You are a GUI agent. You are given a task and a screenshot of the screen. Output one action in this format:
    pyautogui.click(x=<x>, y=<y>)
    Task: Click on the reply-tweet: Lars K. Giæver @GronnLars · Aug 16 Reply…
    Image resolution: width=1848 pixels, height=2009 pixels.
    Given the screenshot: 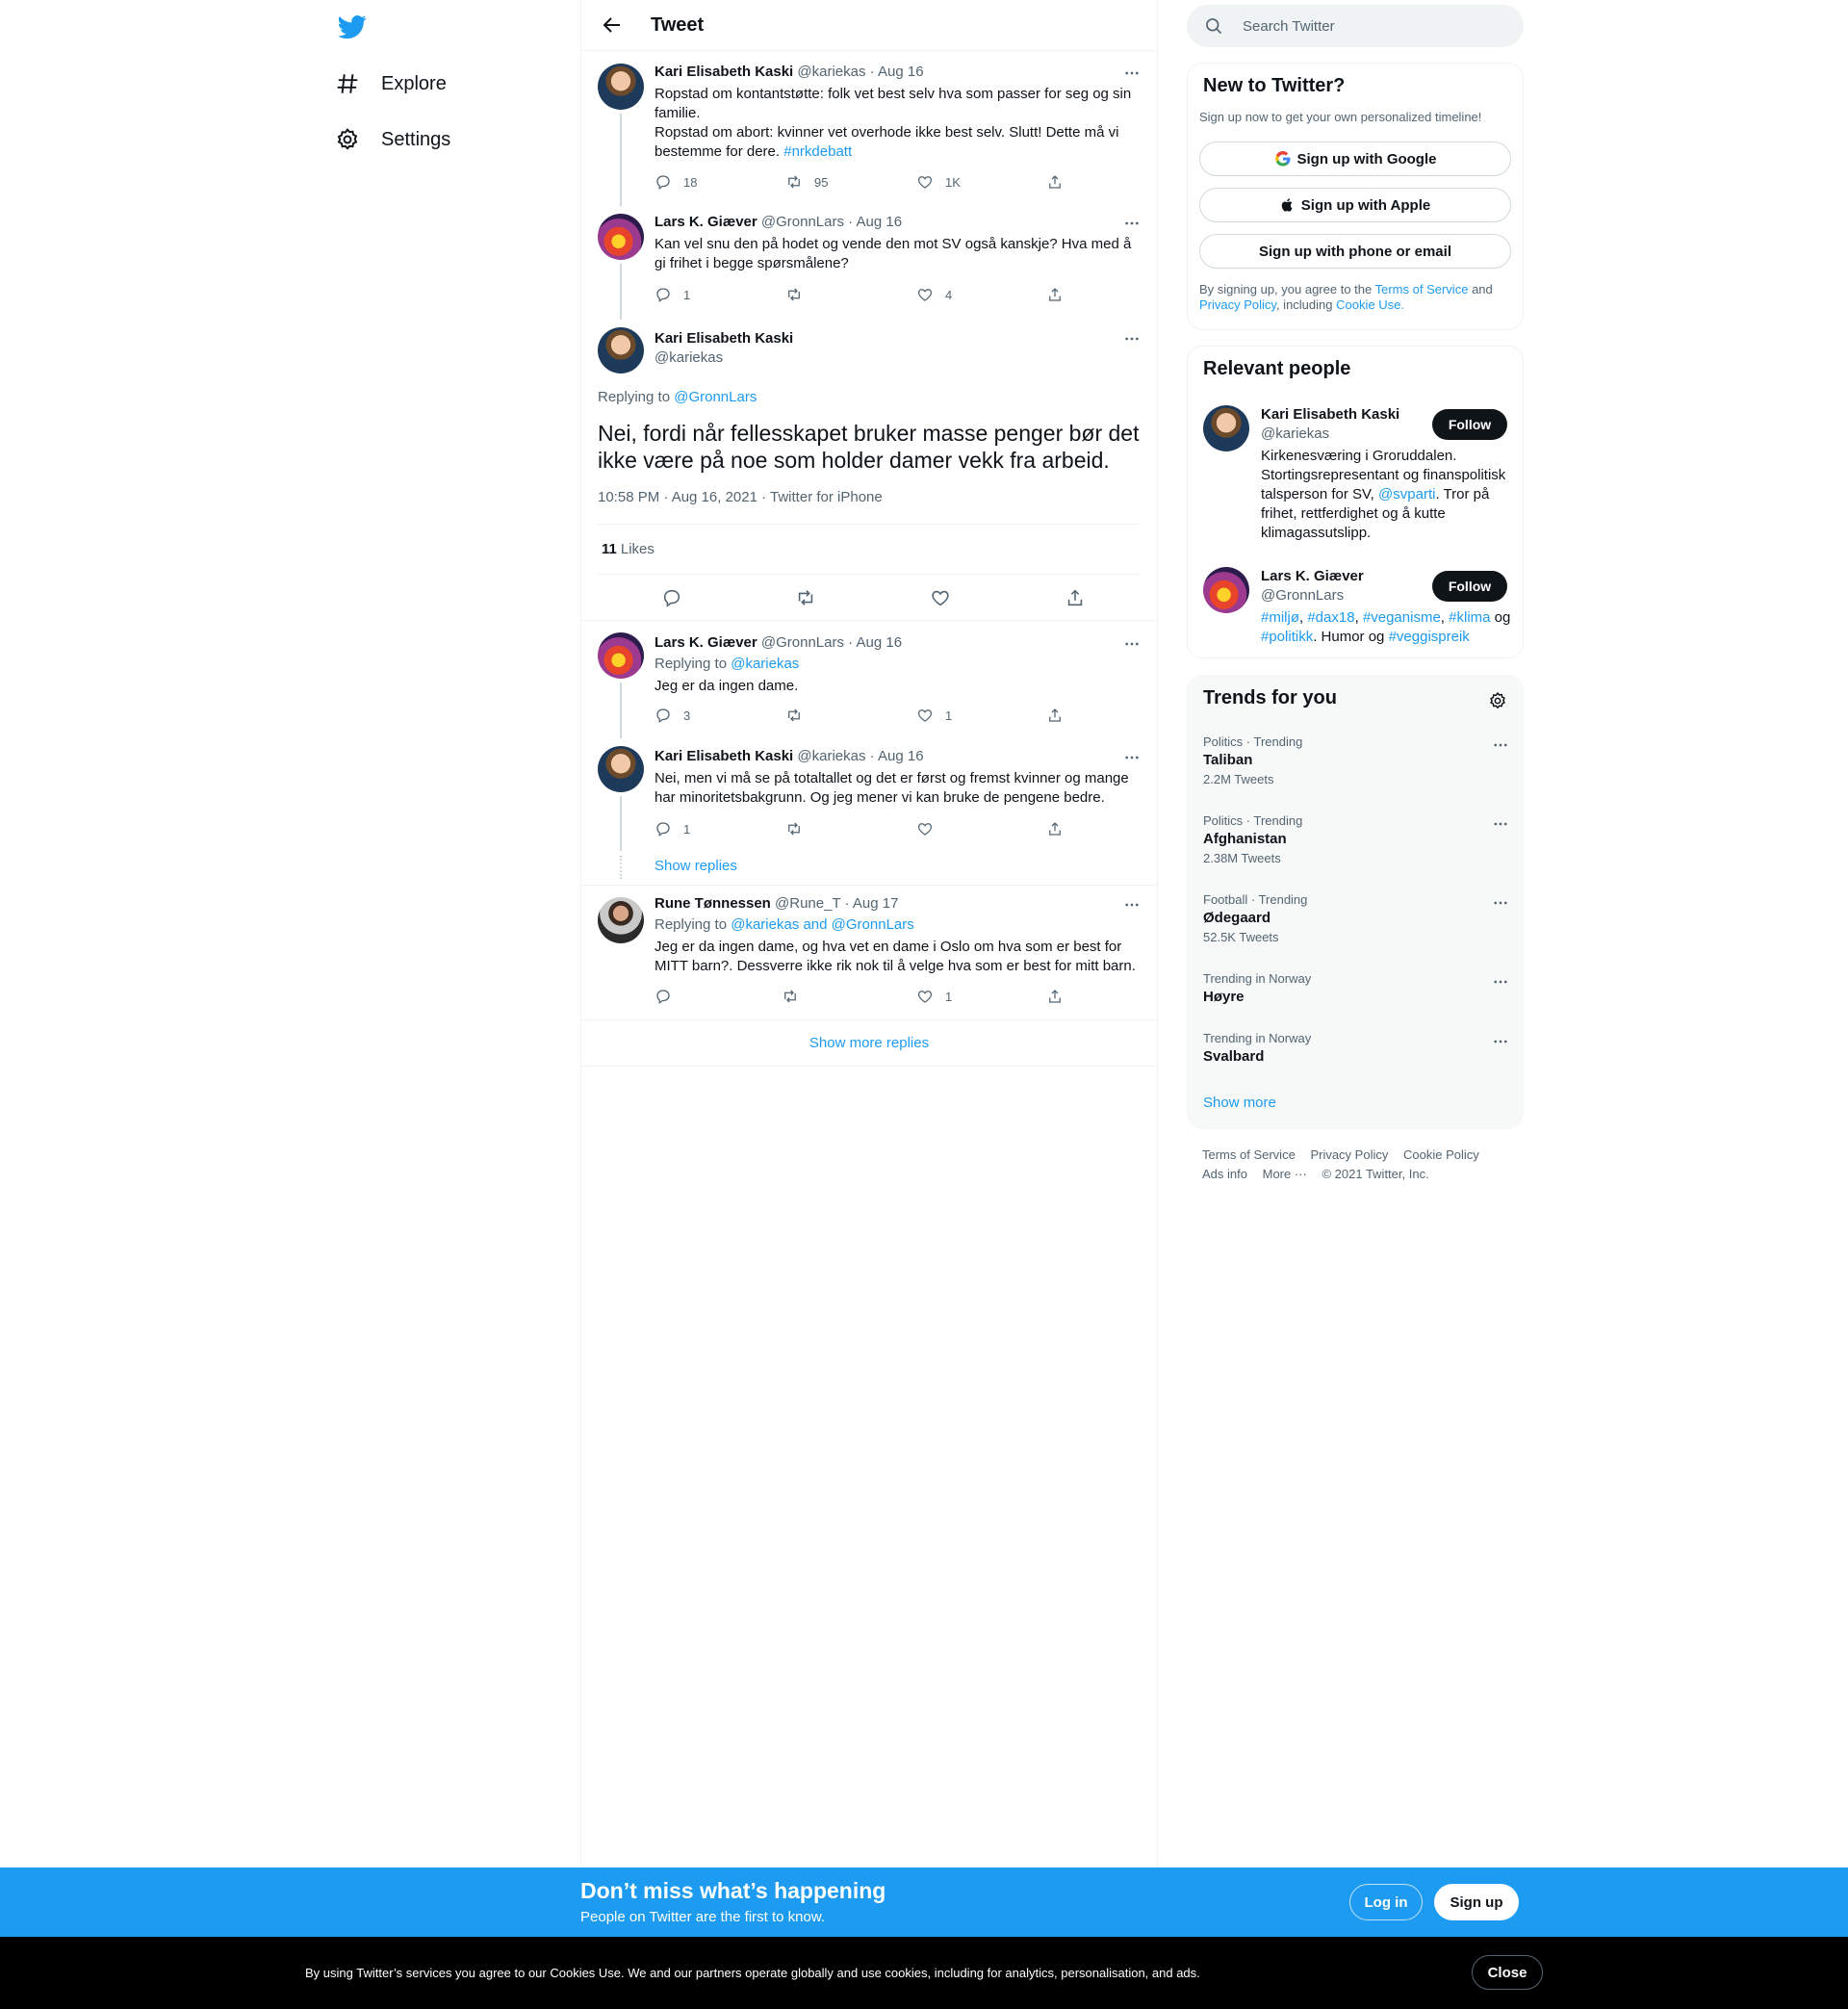 What is the action you would take?
    pyautogui.click(x=869, y=679)
    